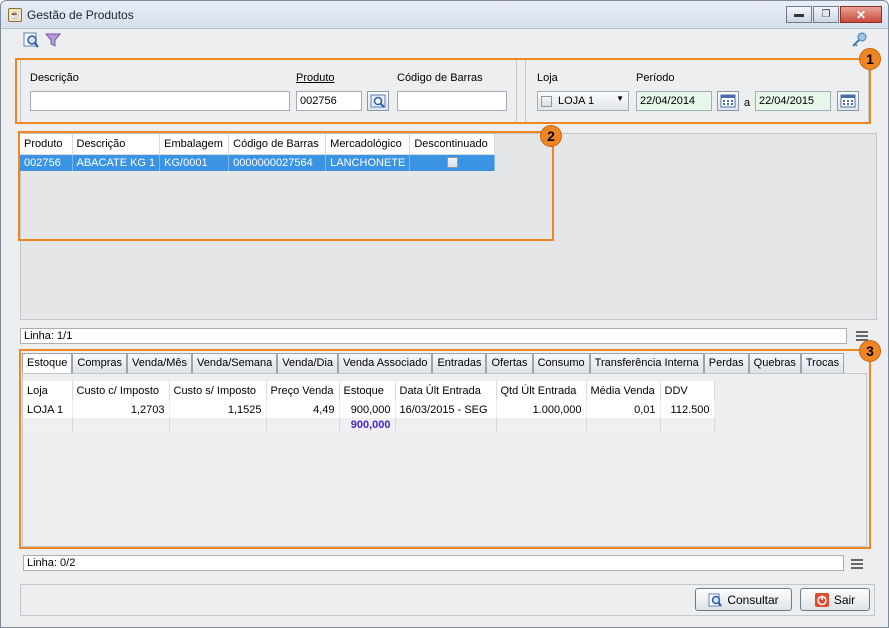 The image size is (889, 628). I want to click on consultar-button: Consultar, so click(743, 599).